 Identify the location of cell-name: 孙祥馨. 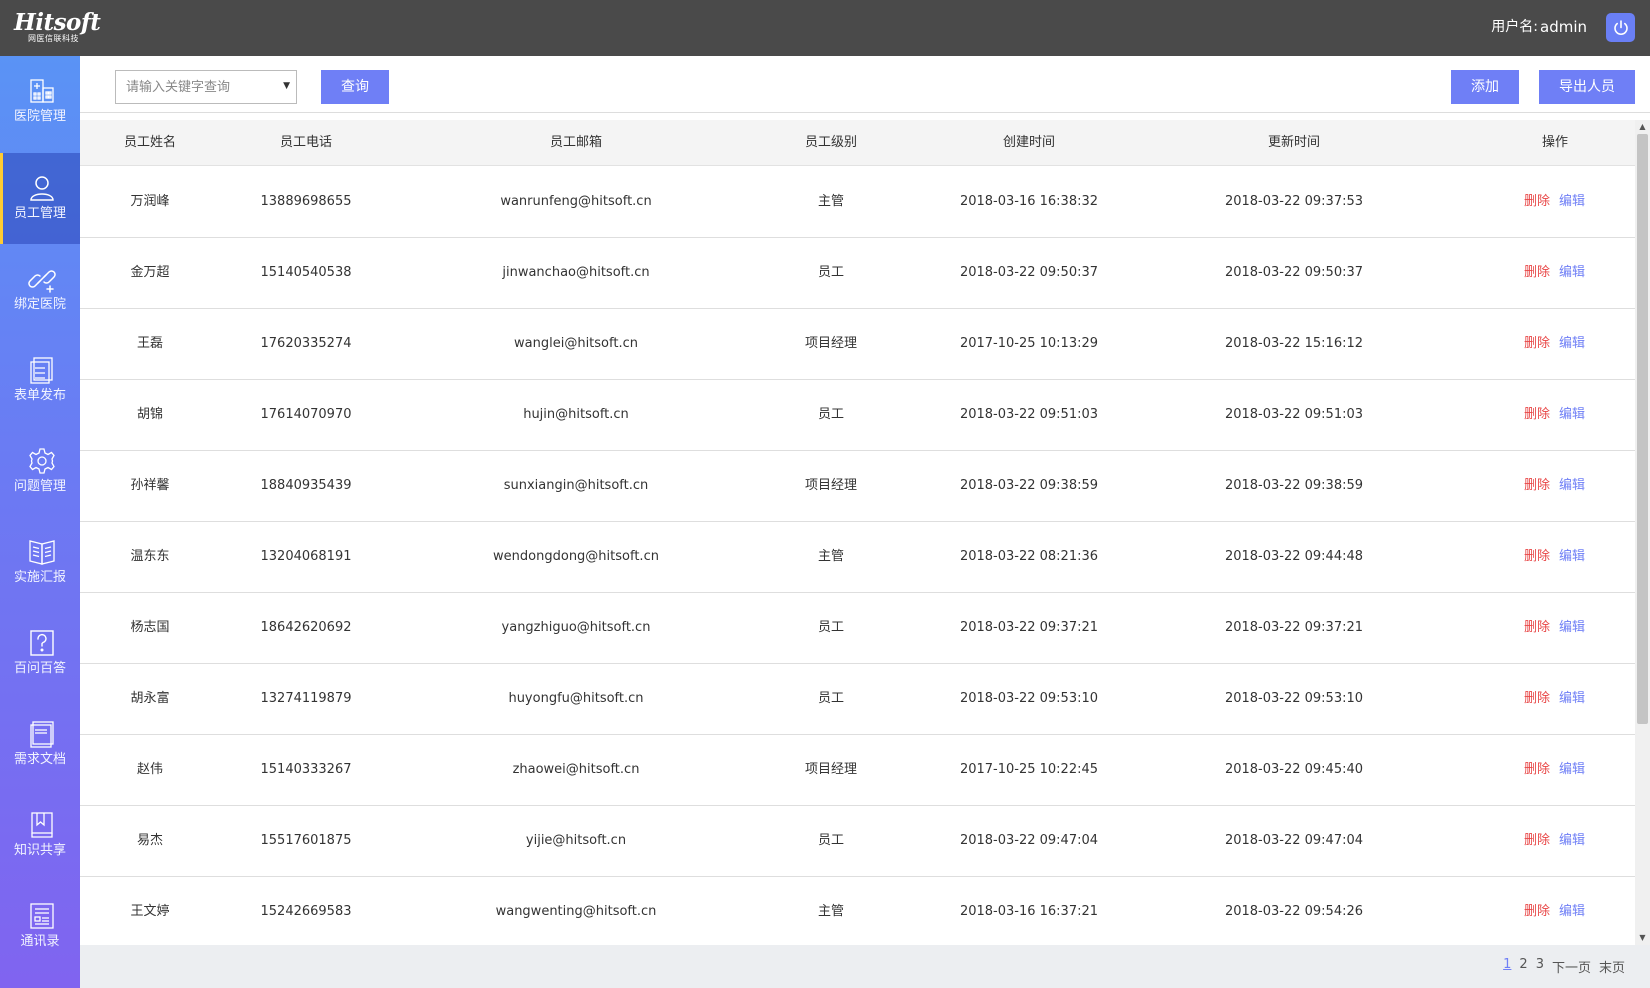
(150, 485).